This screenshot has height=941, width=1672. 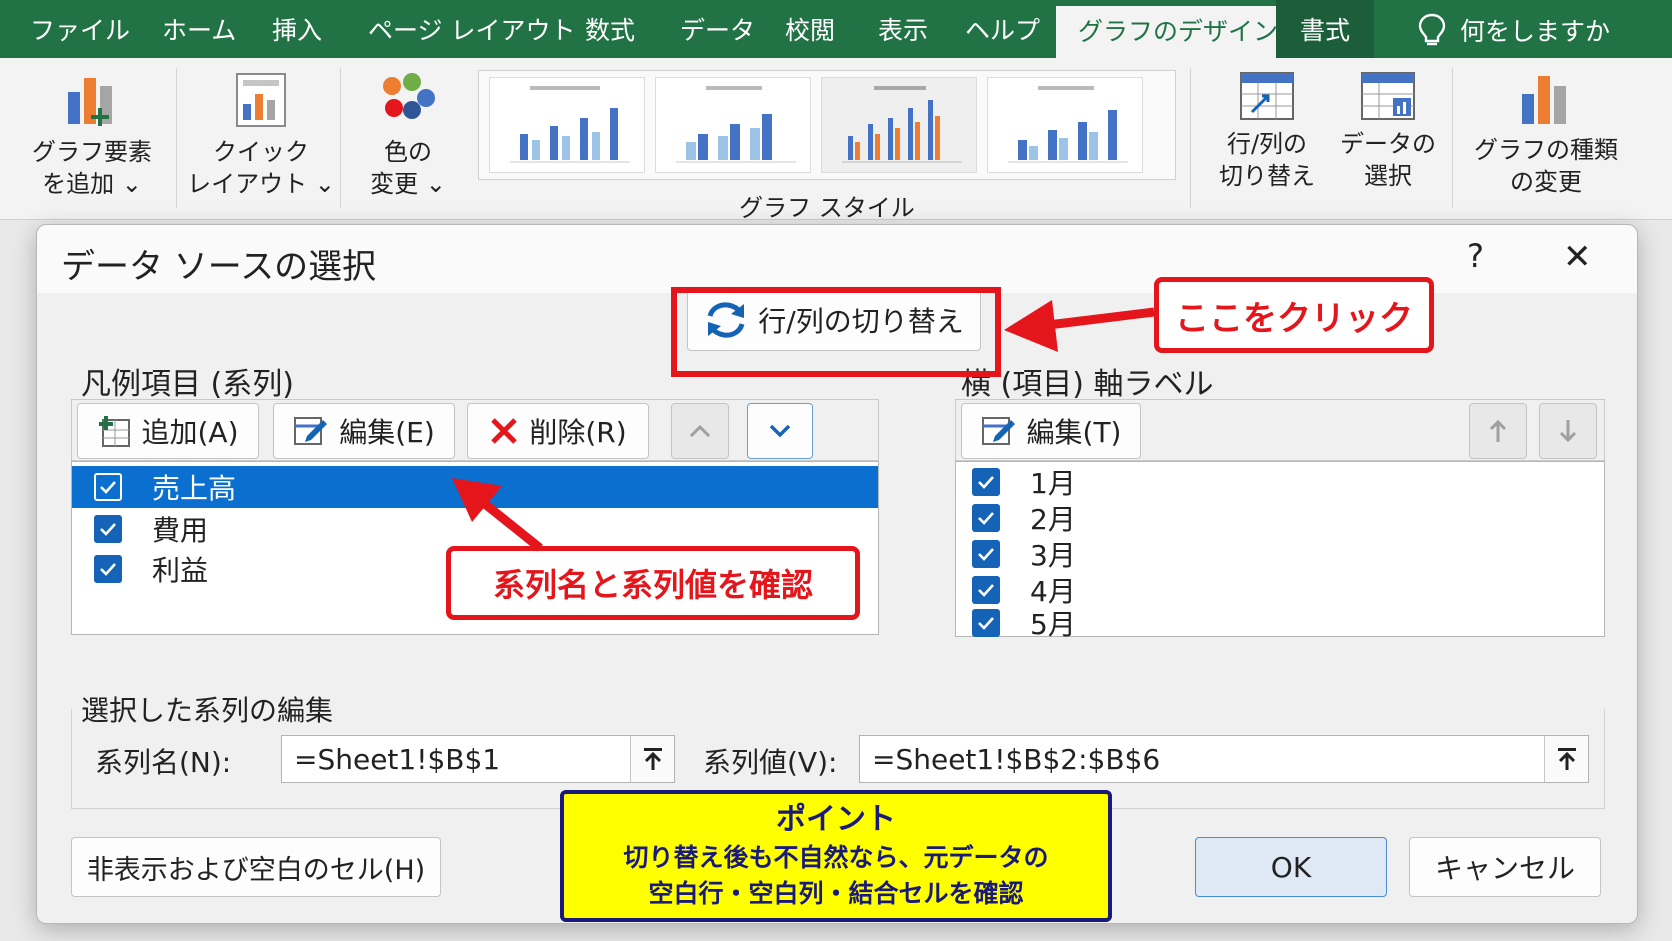 What do you see at coordinates (261, 152) in the screenshot?
I see `quick-layout-label-1: クイック` at bounding box center [261, 152].